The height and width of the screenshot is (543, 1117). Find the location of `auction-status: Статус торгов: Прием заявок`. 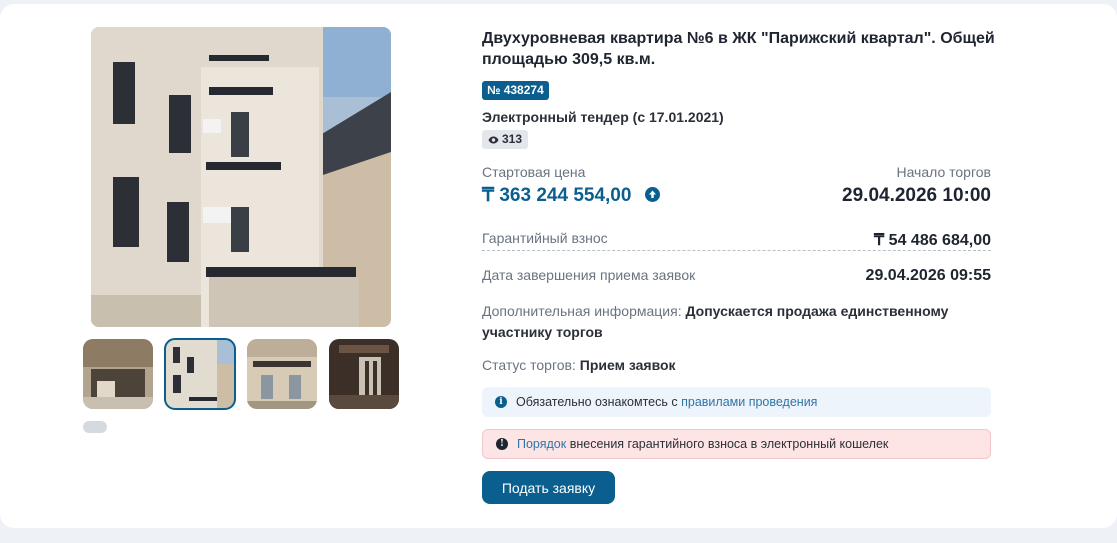

auction-status: Статус торгов: Прием заявок is located at coordinates (742, 365).